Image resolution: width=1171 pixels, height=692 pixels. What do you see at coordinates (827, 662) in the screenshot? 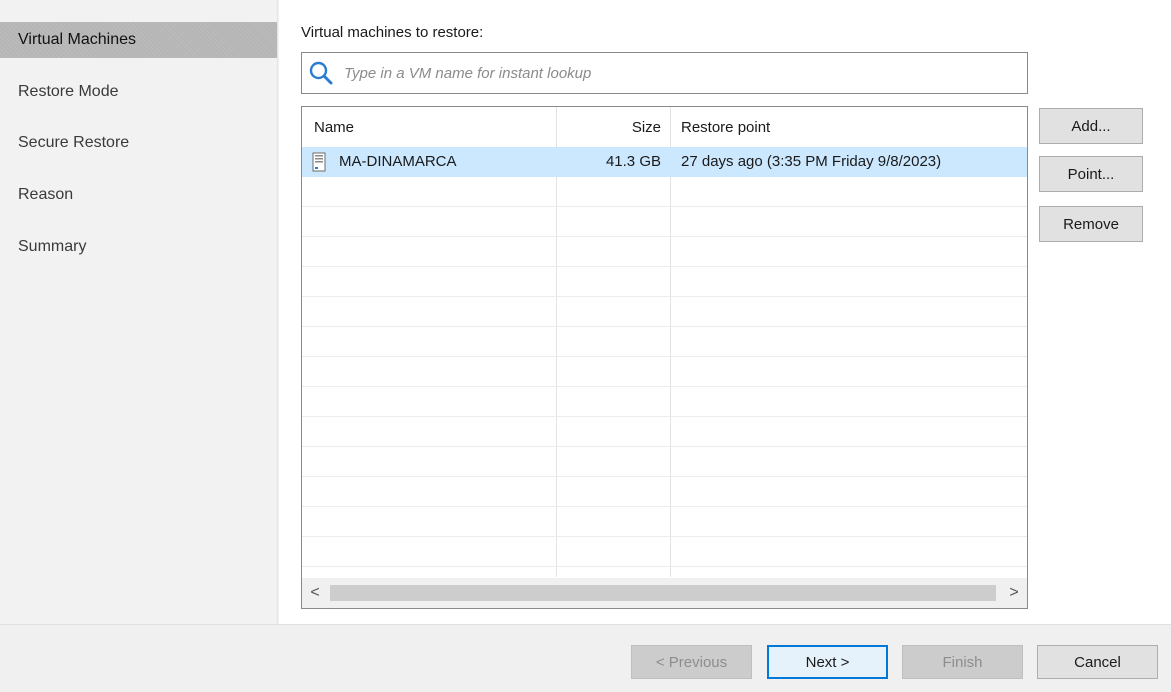
I see `next-button: Next >` at bounding box center [827, 662].